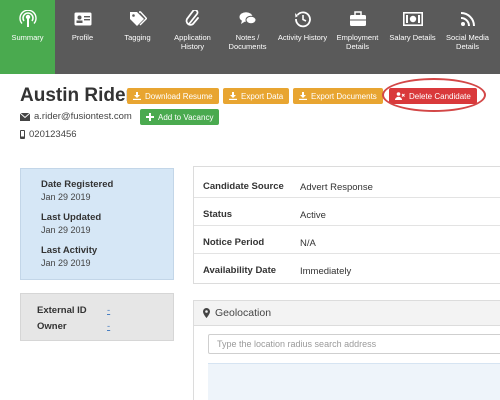  I want to click on nav-label: Notes / Documents, so click(247, 42).